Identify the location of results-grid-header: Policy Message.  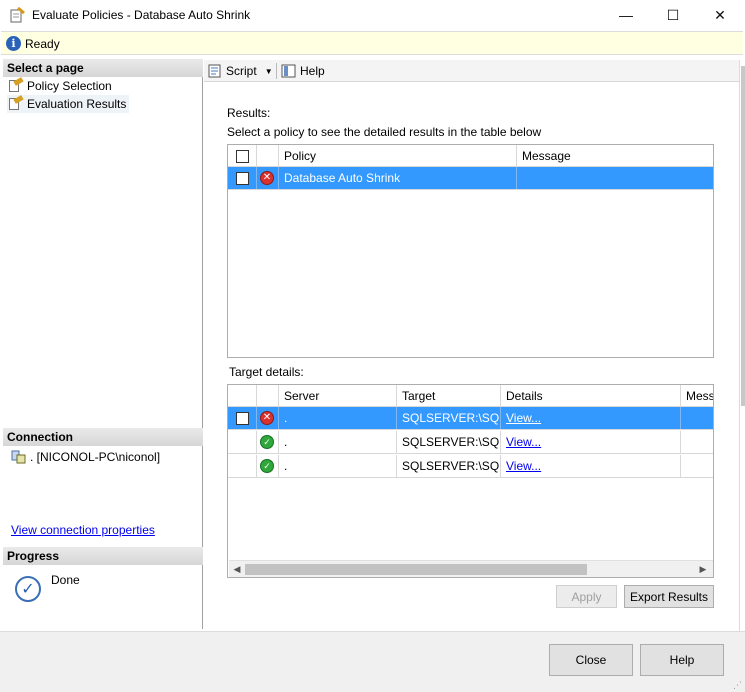
(470, 156).